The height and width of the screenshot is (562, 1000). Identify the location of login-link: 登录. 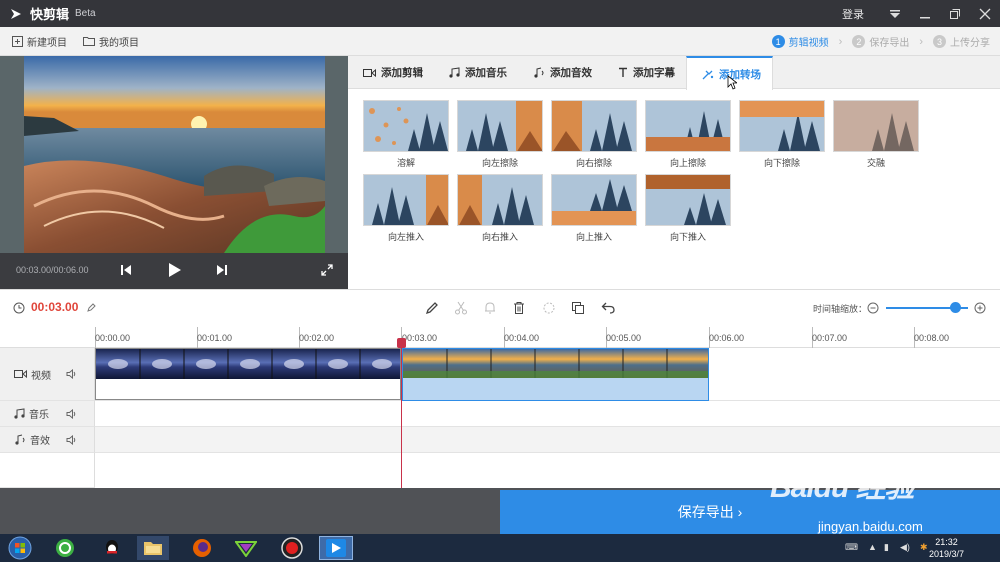
(853, 14).